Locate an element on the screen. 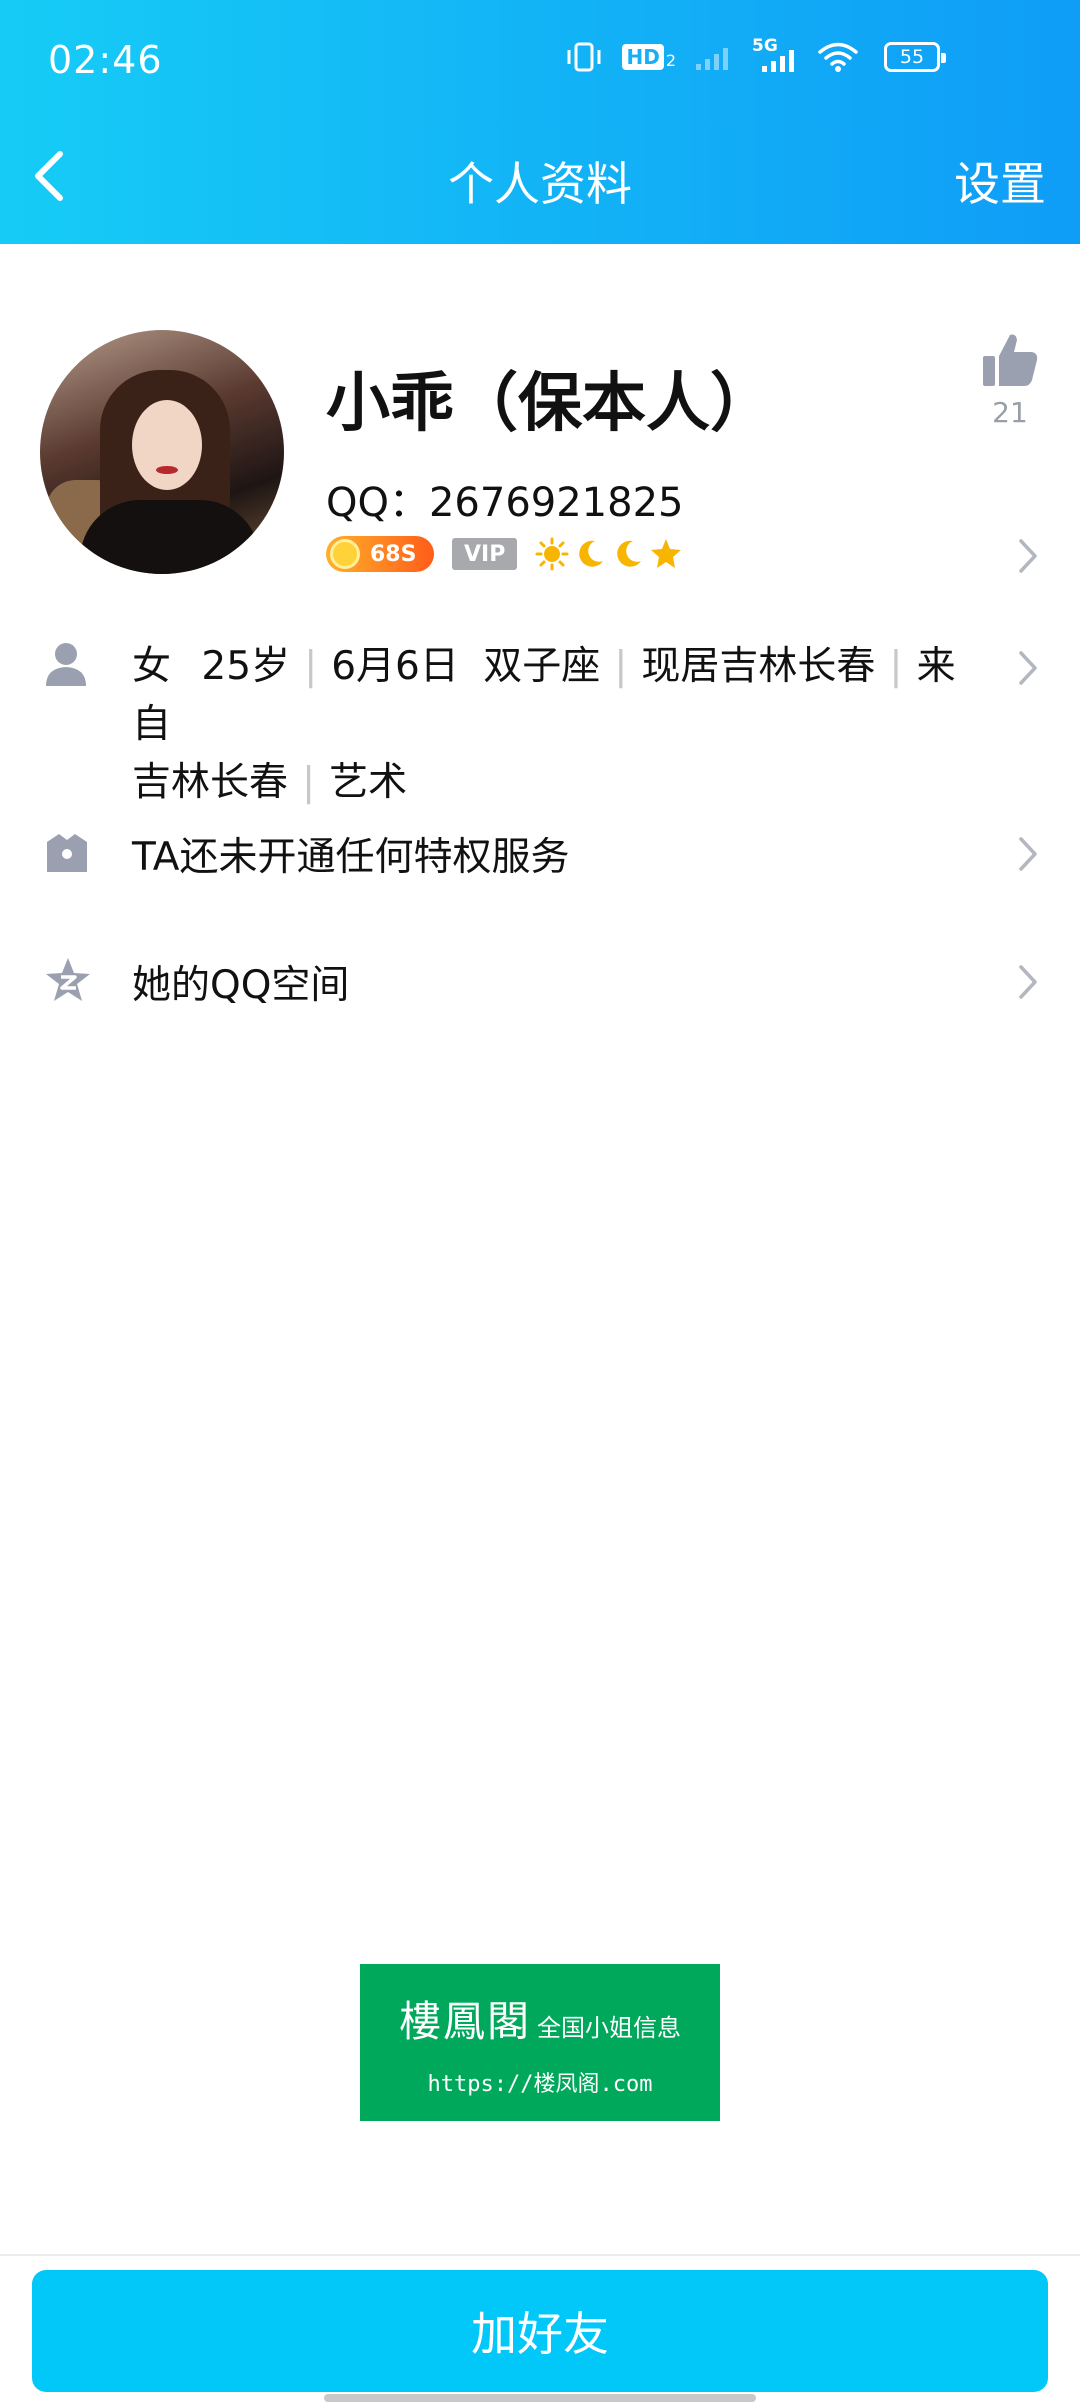  person-icon is located at coordinates (66, 664).